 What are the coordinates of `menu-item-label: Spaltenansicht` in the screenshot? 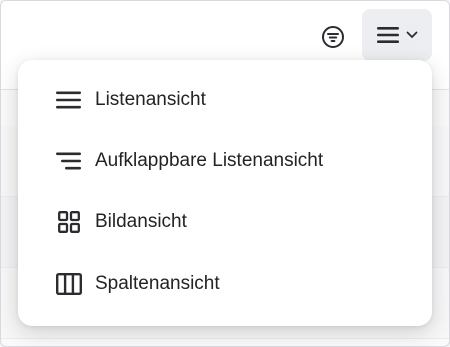 It's located at (157, 283).